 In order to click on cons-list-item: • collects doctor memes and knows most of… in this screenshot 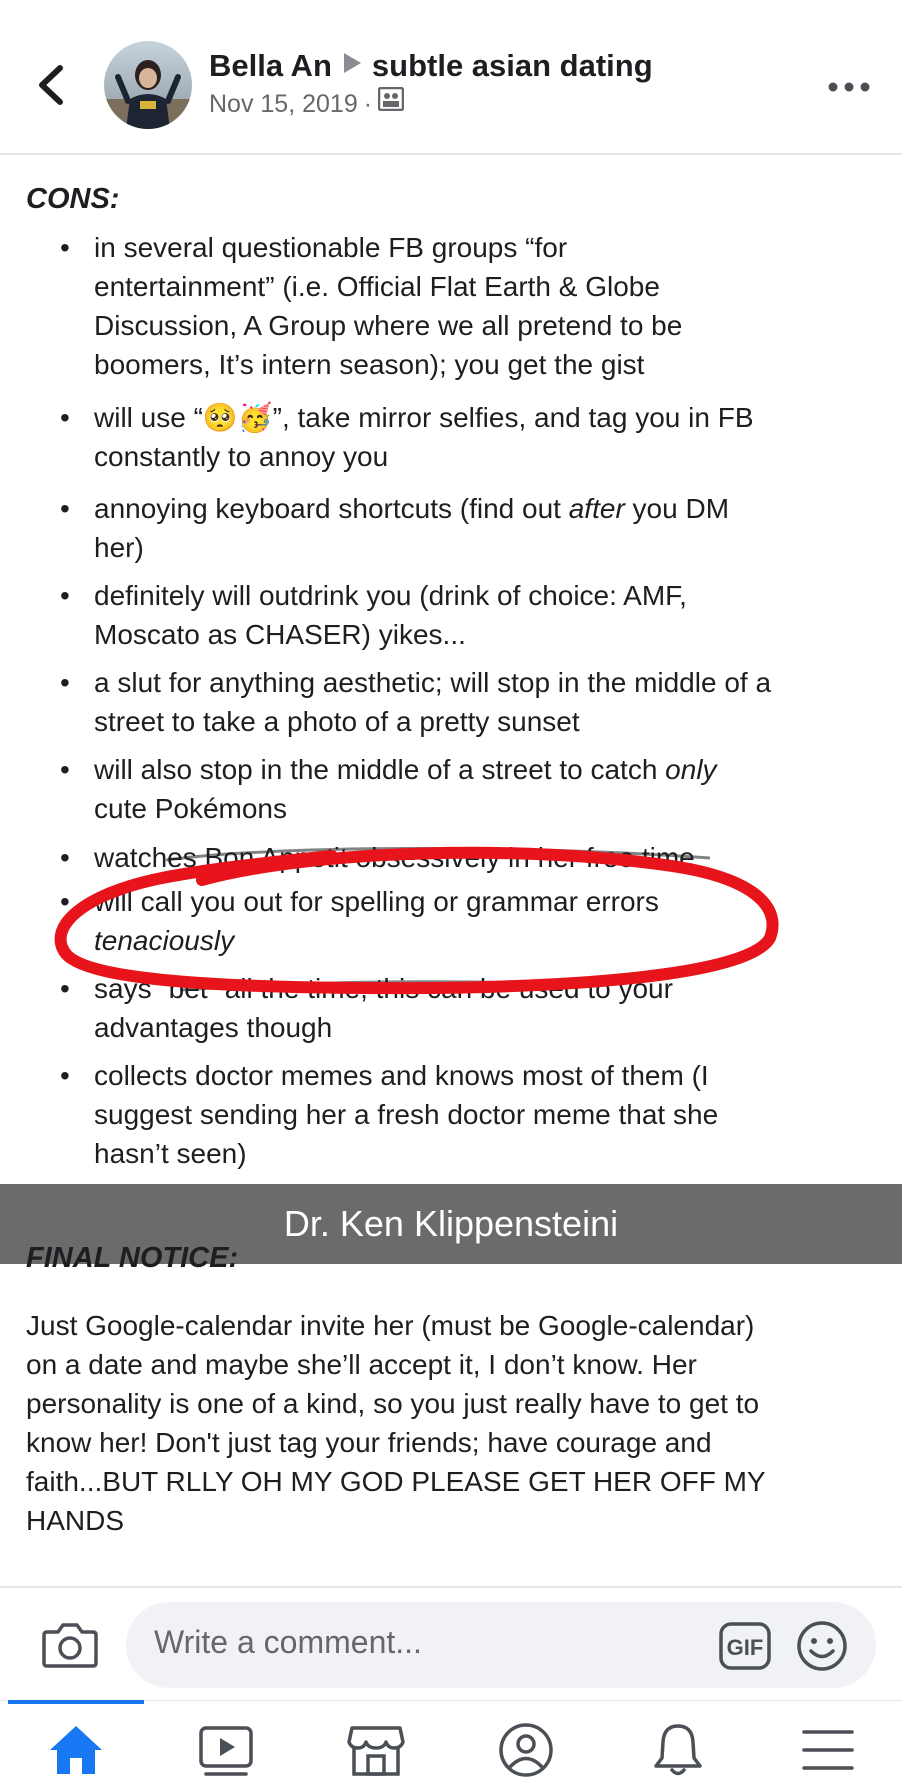, I will do `click(451, 1114)`.